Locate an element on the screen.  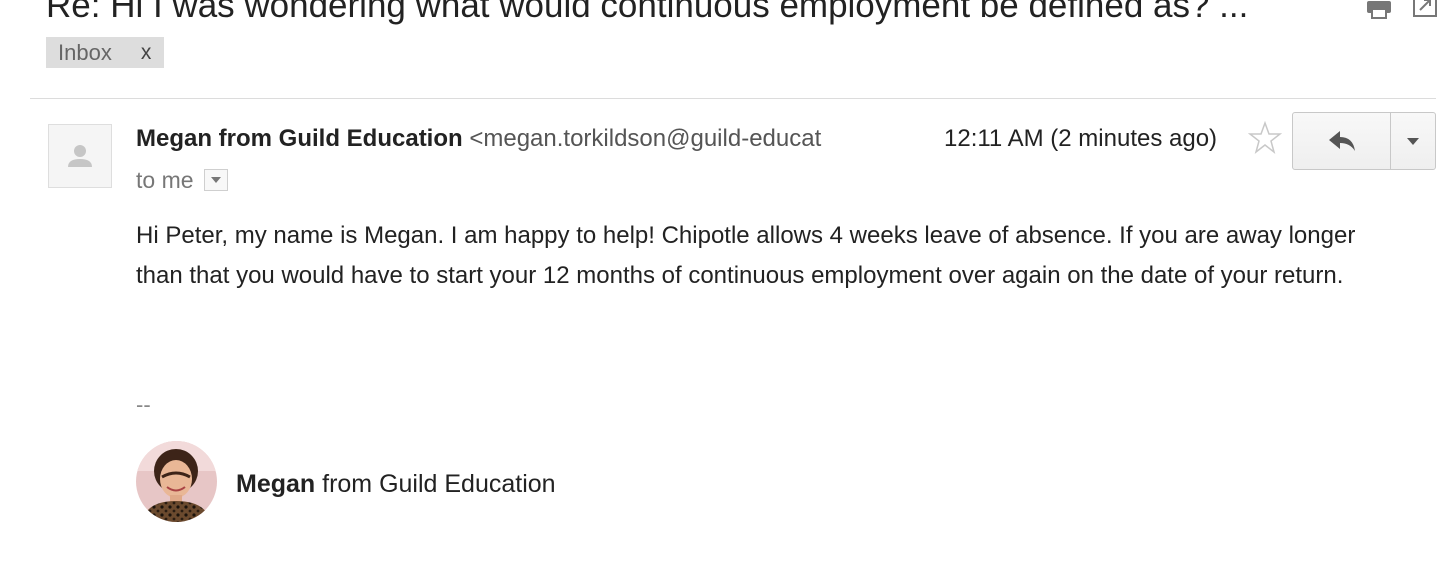
header-divider is located at coordinates (733, 98).